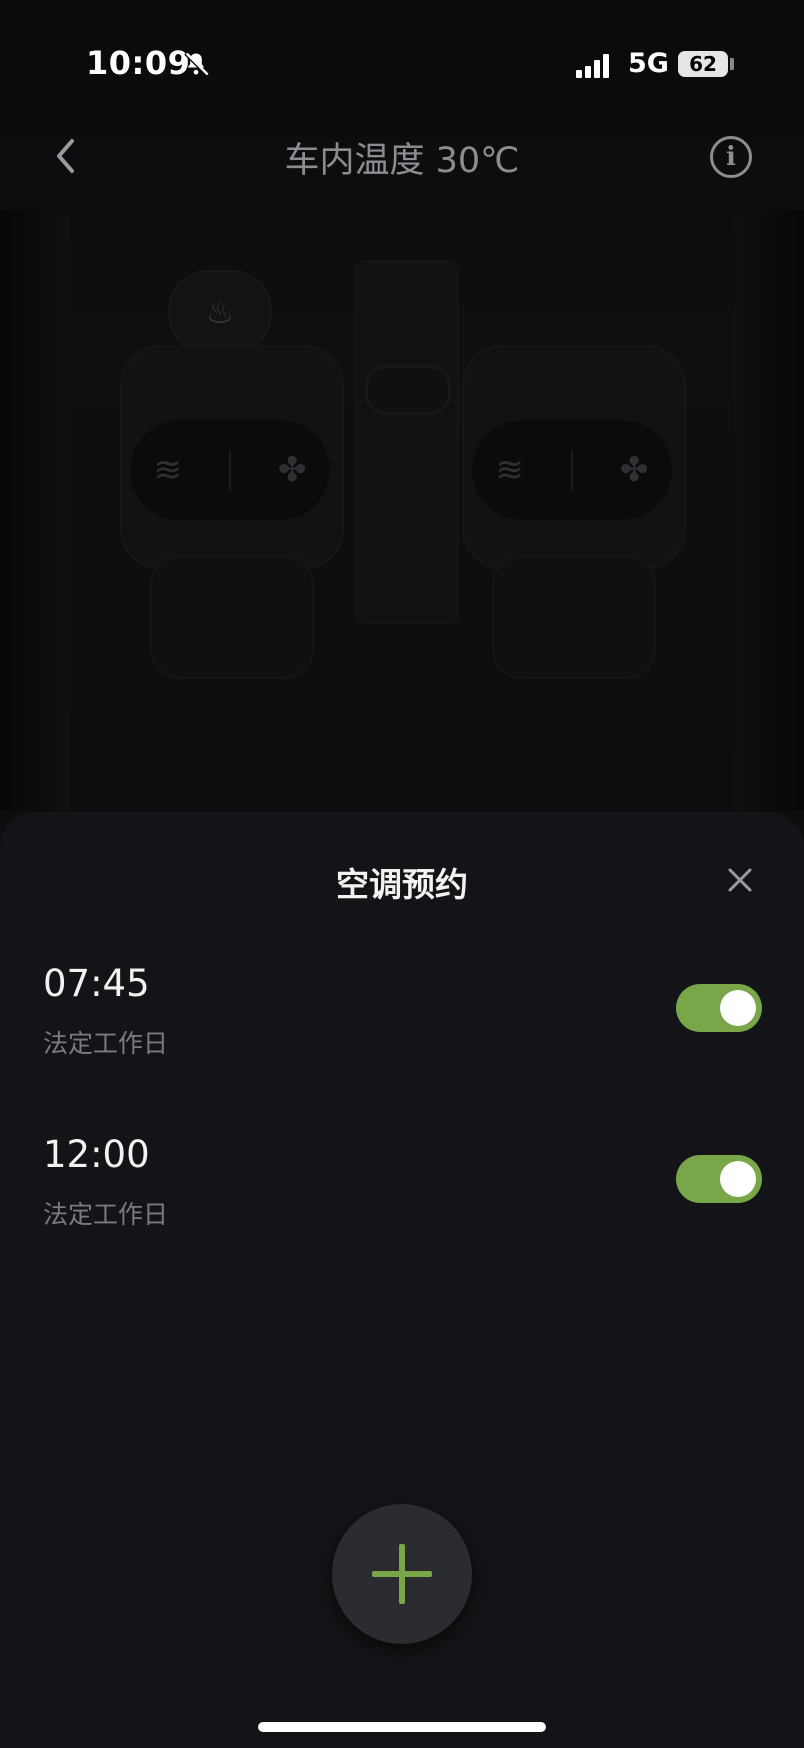  I want to click on page-title: 车内温度 30℃, so click(402, 161).